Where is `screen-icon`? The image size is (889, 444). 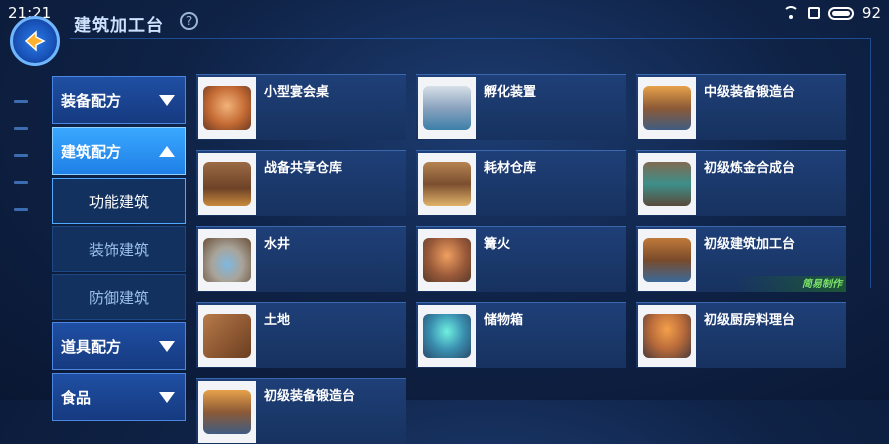
screen-icon is located at coordinates (813, 13).